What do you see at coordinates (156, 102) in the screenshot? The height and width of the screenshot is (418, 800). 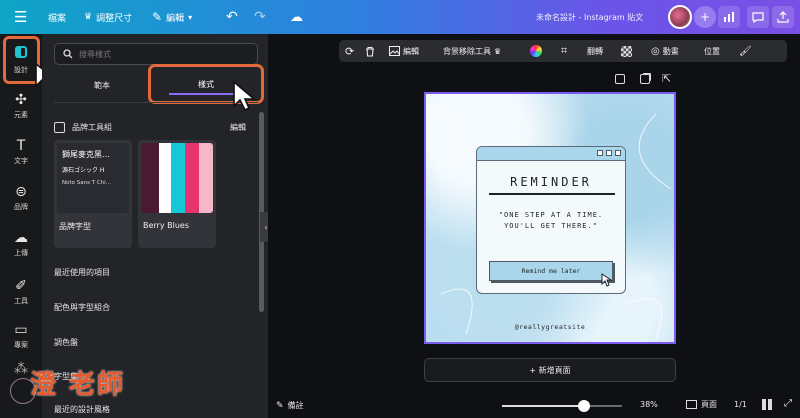 I see `tab-divider` at bounding box center [156, 102].